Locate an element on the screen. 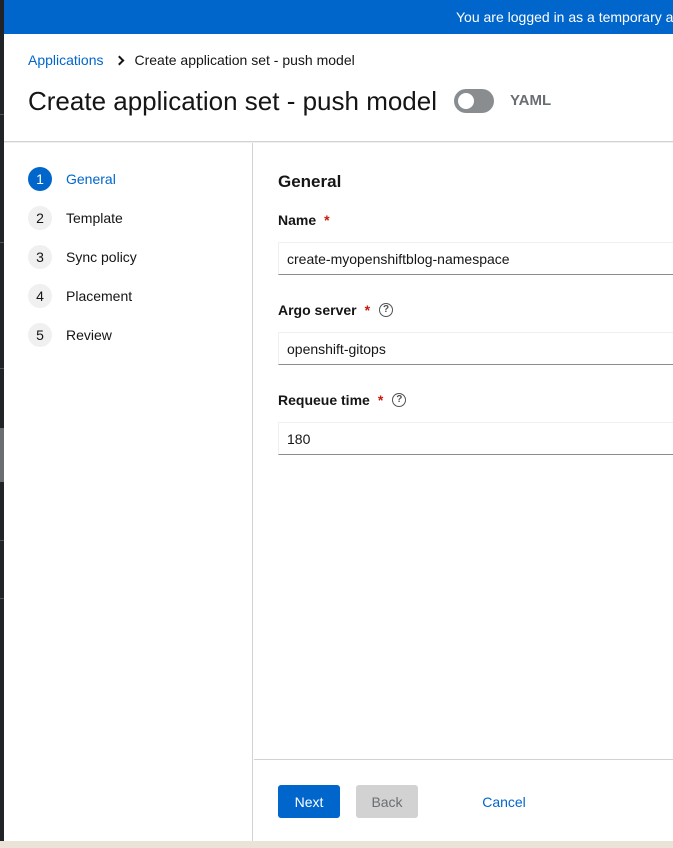 This screenshot has width=673, height=848. wizard-step-review: 5 Review is located at coordinates (70, 335).